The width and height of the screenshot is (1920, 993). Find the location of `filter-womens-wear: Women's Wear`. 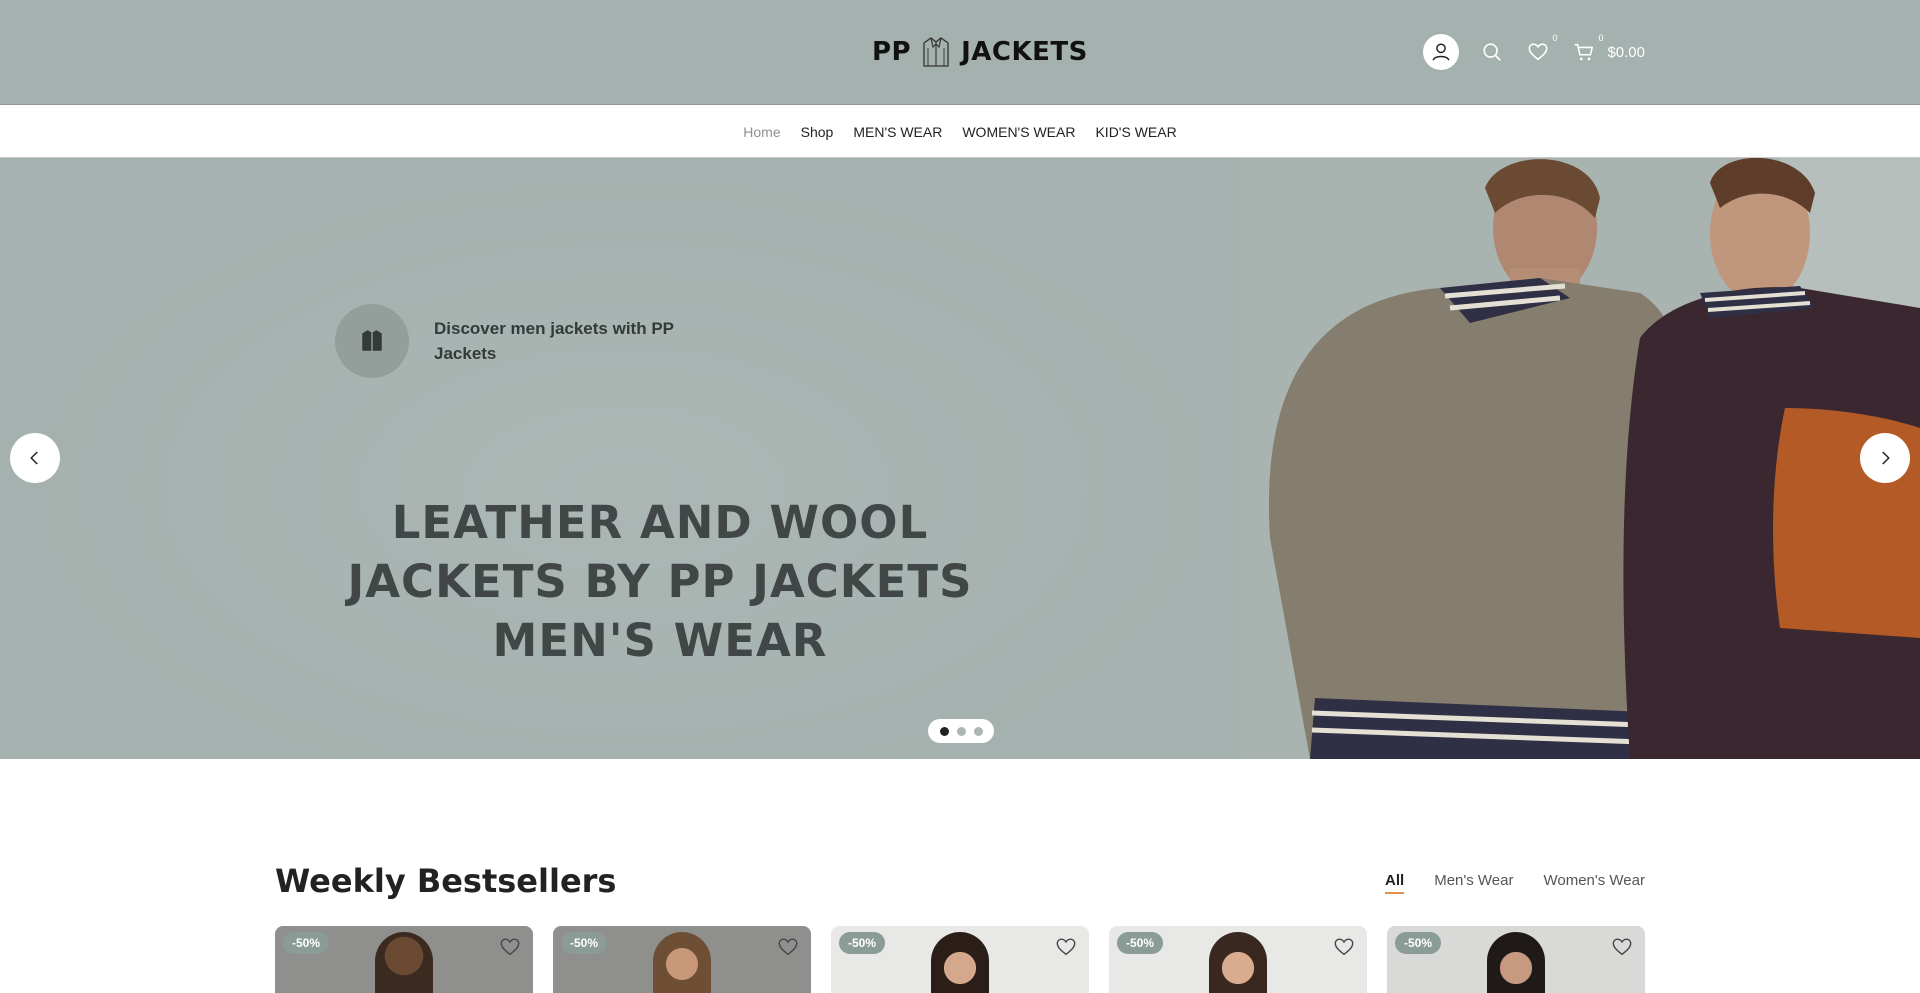

filter-womens-wear: Women's Wear is located at coordinates (1594, 883).